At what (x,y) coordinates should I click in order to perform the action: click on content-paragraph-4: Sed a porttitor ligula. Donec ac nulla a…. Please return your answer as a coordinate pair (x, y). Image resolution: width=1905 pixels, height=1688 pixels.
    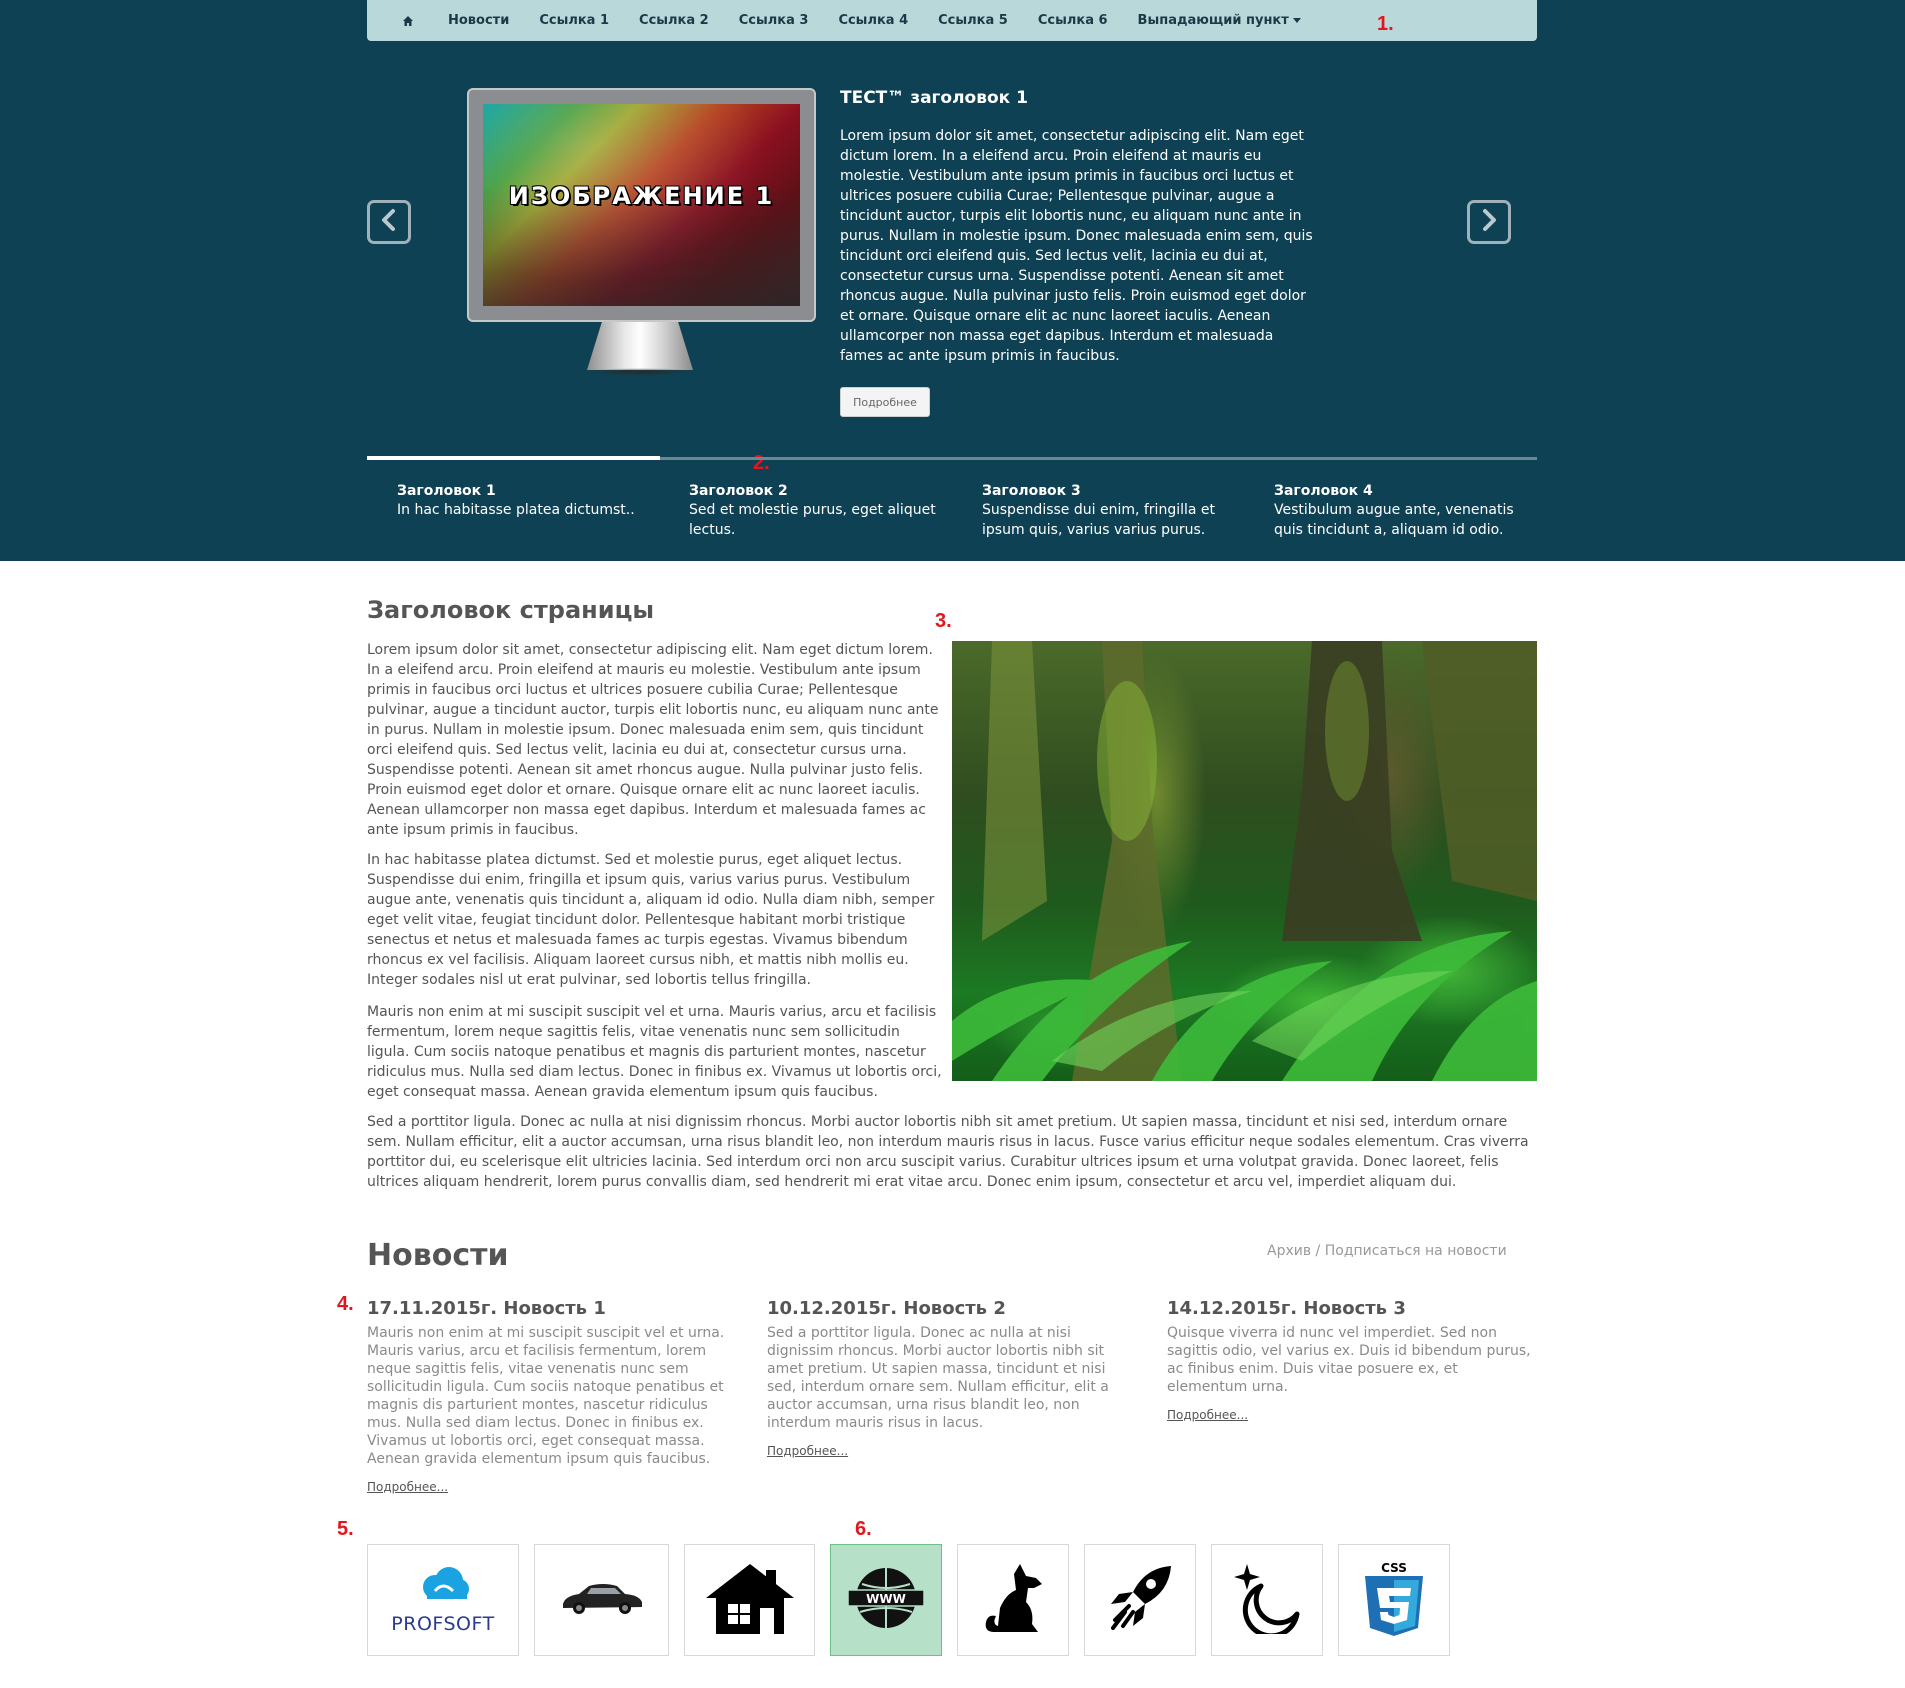
    Looking at the image, I should click on (948, 1152).